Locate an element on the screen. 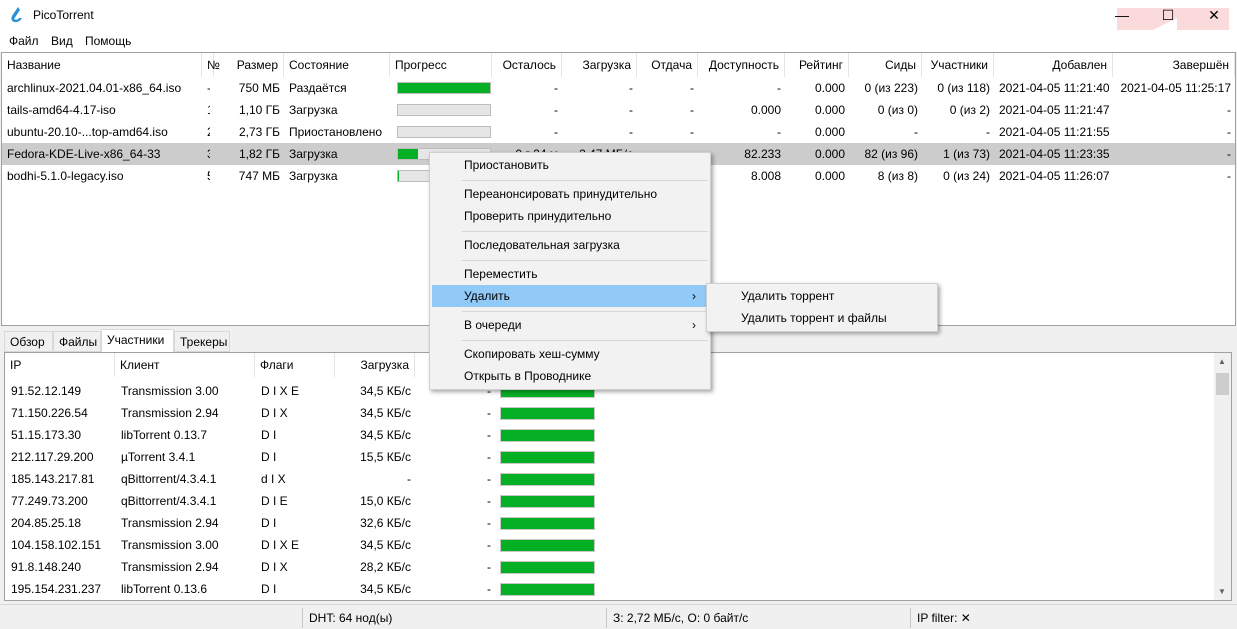 This screenshot has width=1237, height=629. cell-avail: 8.008 is located at coordinates (765, 176).